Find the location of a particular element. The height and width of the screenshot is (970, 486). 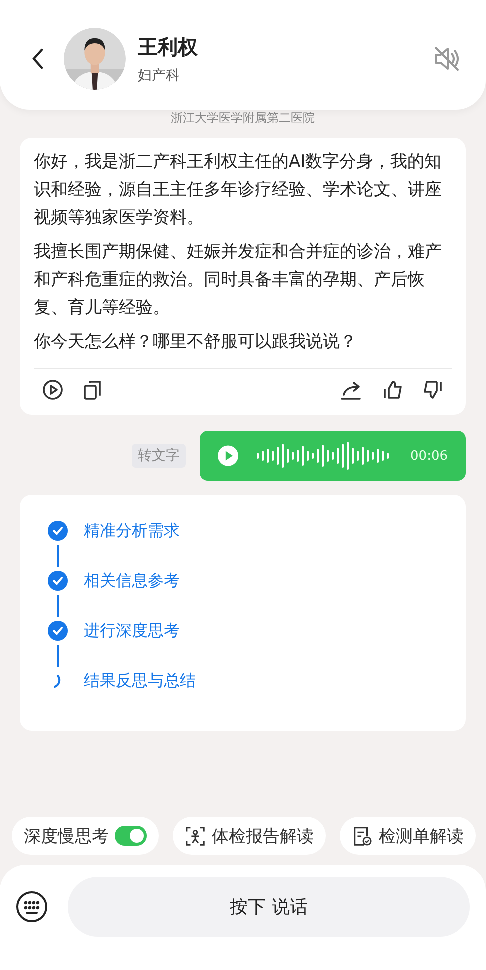

step-label: 进行深度思考 is located at coordinates (132, 631).